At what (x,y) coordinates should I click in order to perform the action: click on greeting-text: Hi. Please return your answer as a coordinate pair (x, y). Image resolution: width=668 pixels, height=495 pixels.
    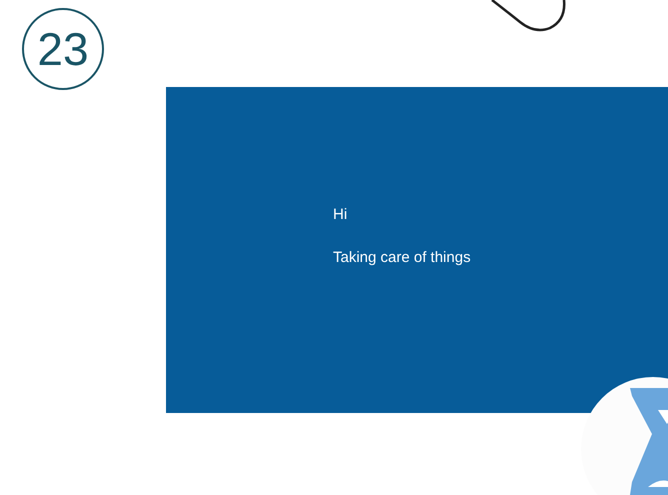
    Looking at the image, I should click on (340, 215).